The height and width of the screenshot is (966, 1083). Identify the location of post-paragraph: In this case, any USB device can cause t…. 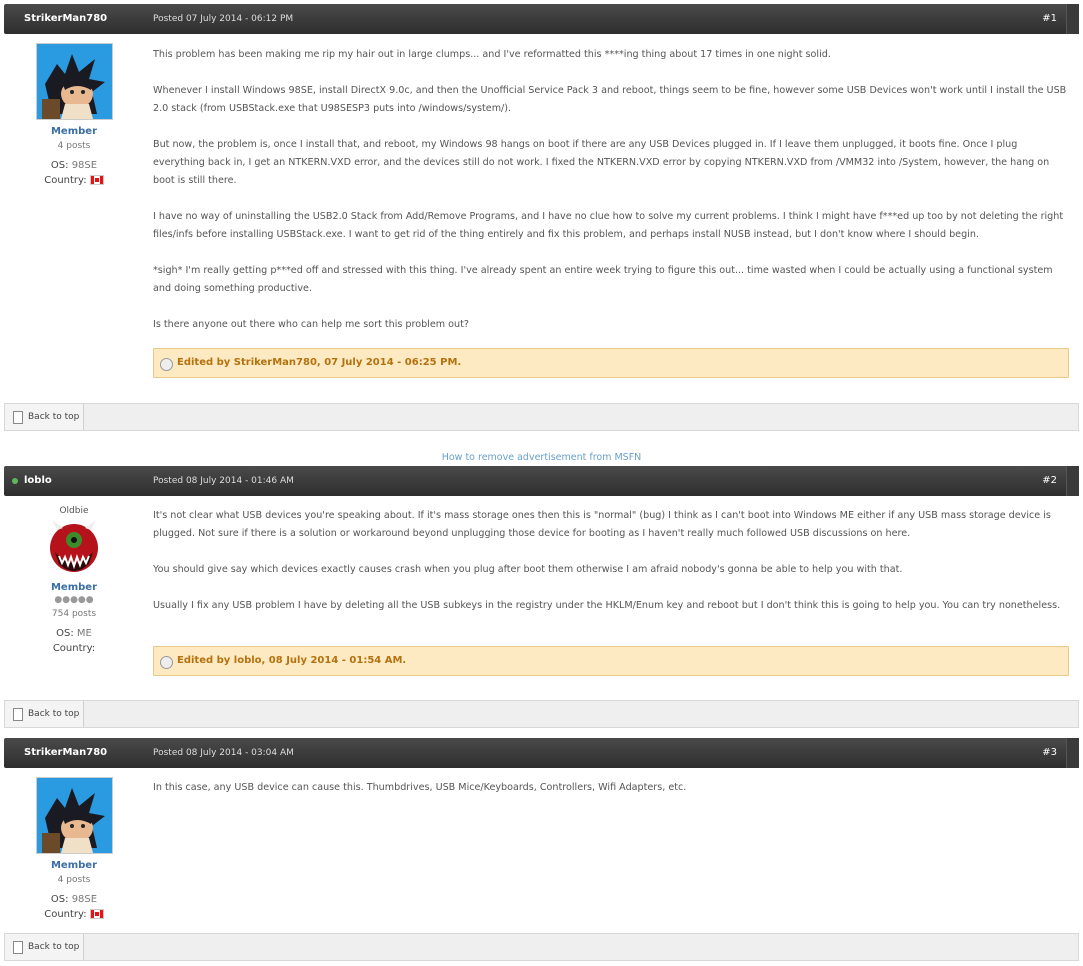
(420, 787).